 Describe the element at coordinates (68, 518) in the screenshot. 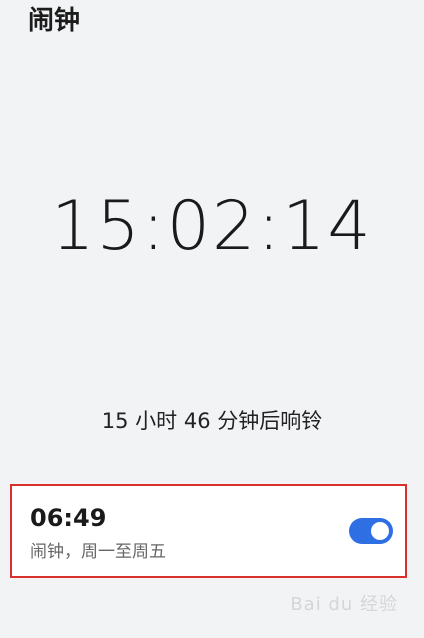

I see `alarm-time: 06:49` at that location.